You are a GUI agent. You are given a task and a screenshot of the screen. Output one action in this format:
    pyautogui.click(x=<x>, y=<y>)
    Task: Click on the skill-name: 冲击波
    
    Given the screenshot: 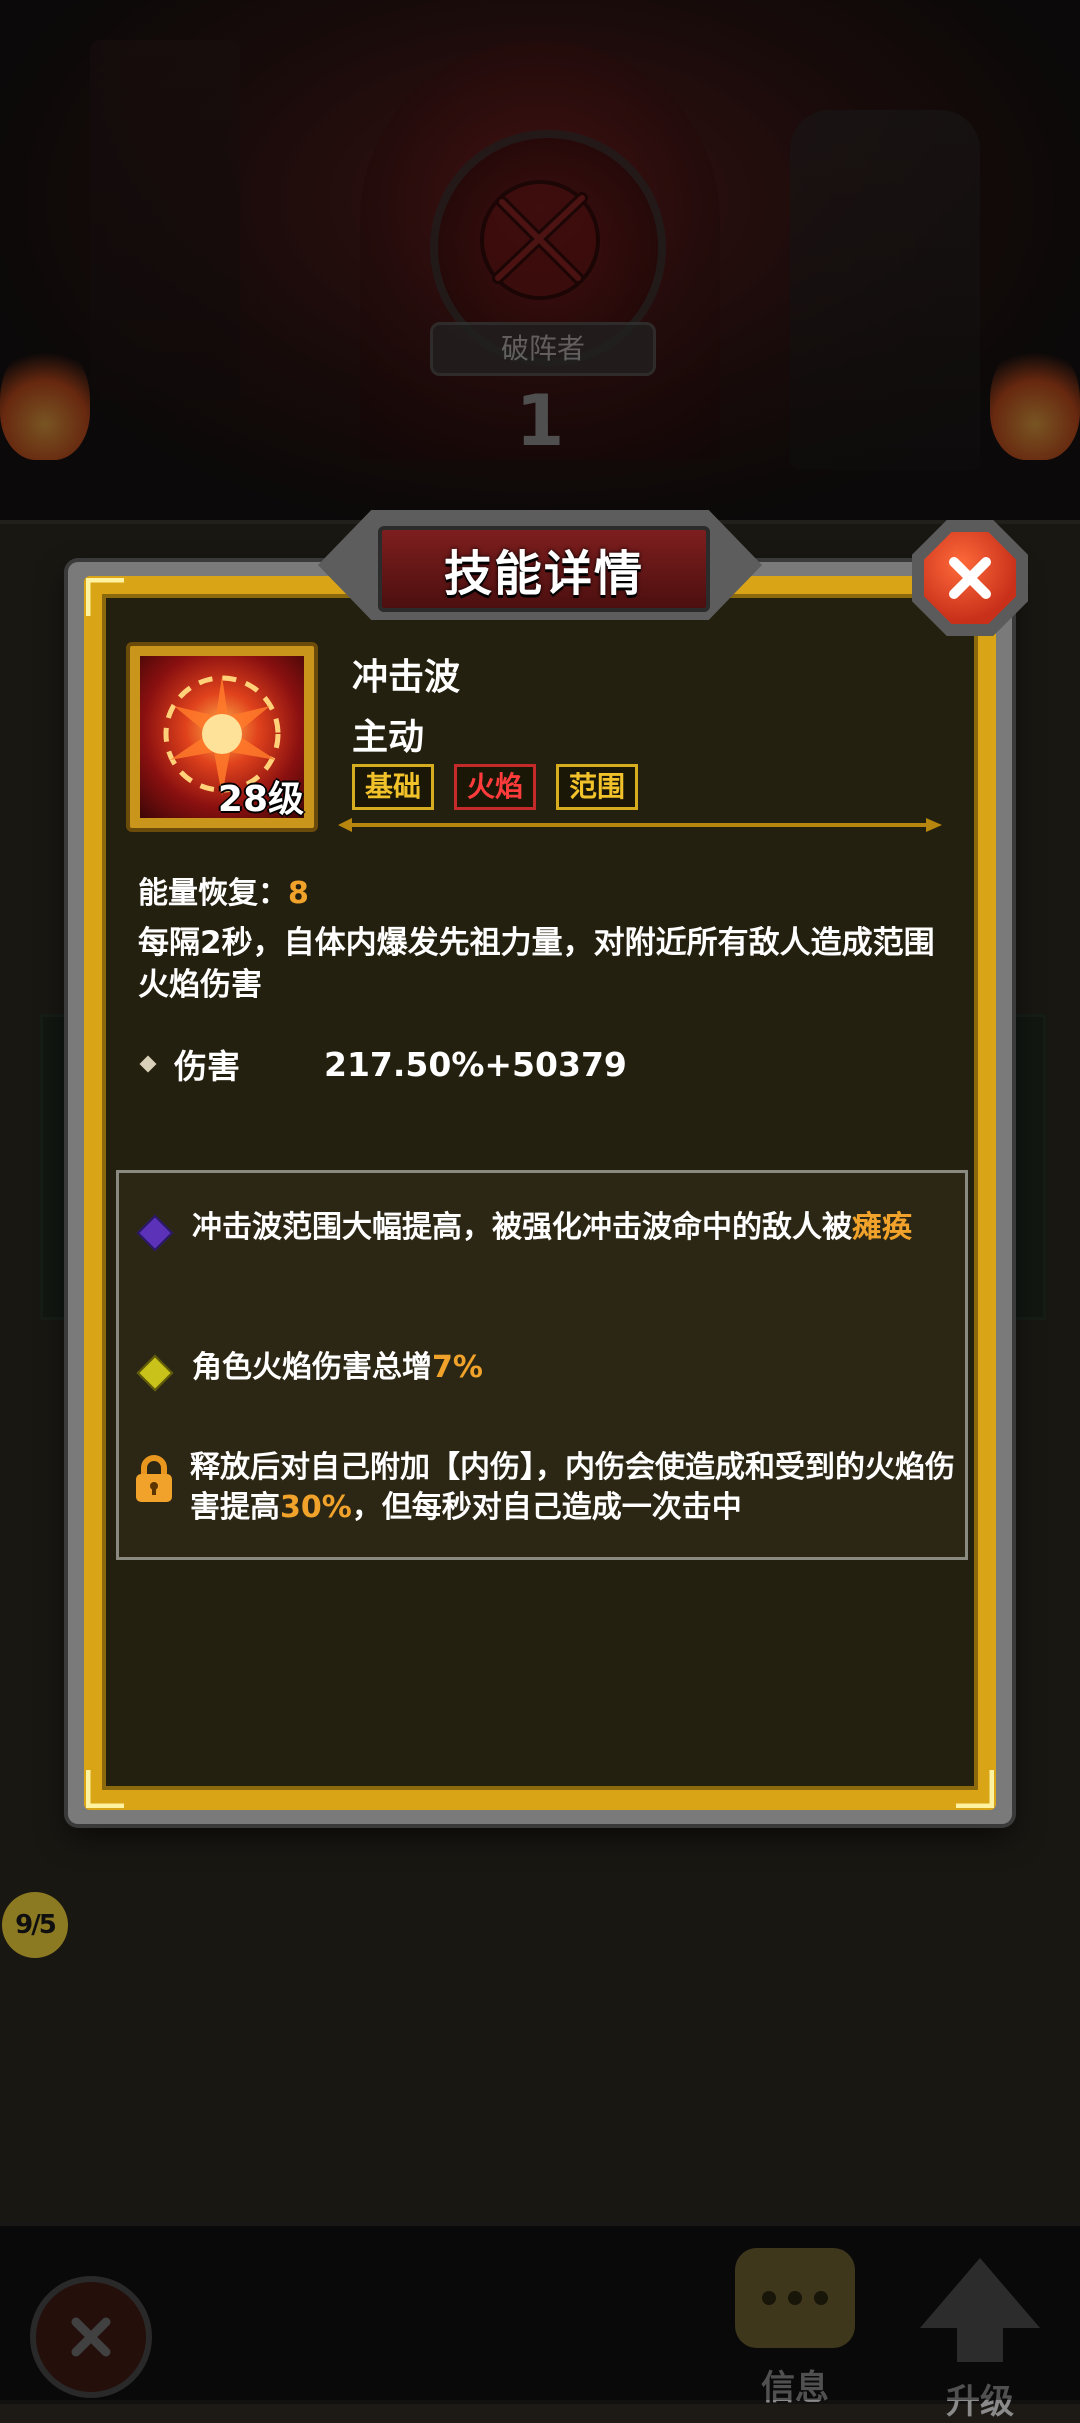 What is the action you would take?
    pyautogui.click(x=406, y=677)
    